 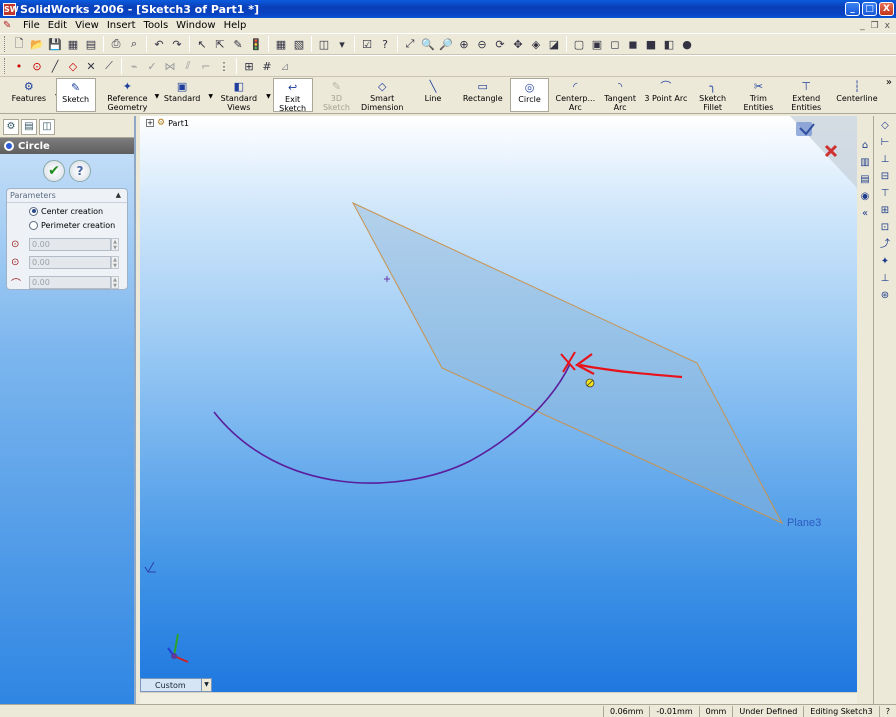 What do you see at coordinates (885, 160) in the screenshot?
I see `vertical-dimension-icon: ⊥` at bounding box center [885, 160].